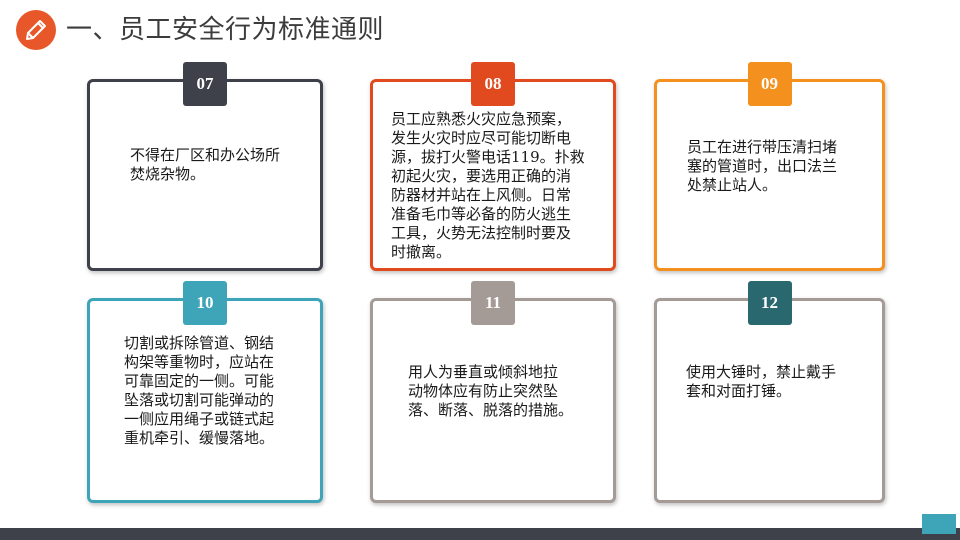 This screenshot has height=540, width=960. Describe the element at coordinates (762, 166) in the screenshot. I see `card-text: 员工在进行带压清扫堵 塞的管道时，出口法兰 处禁止站人。` at that location.